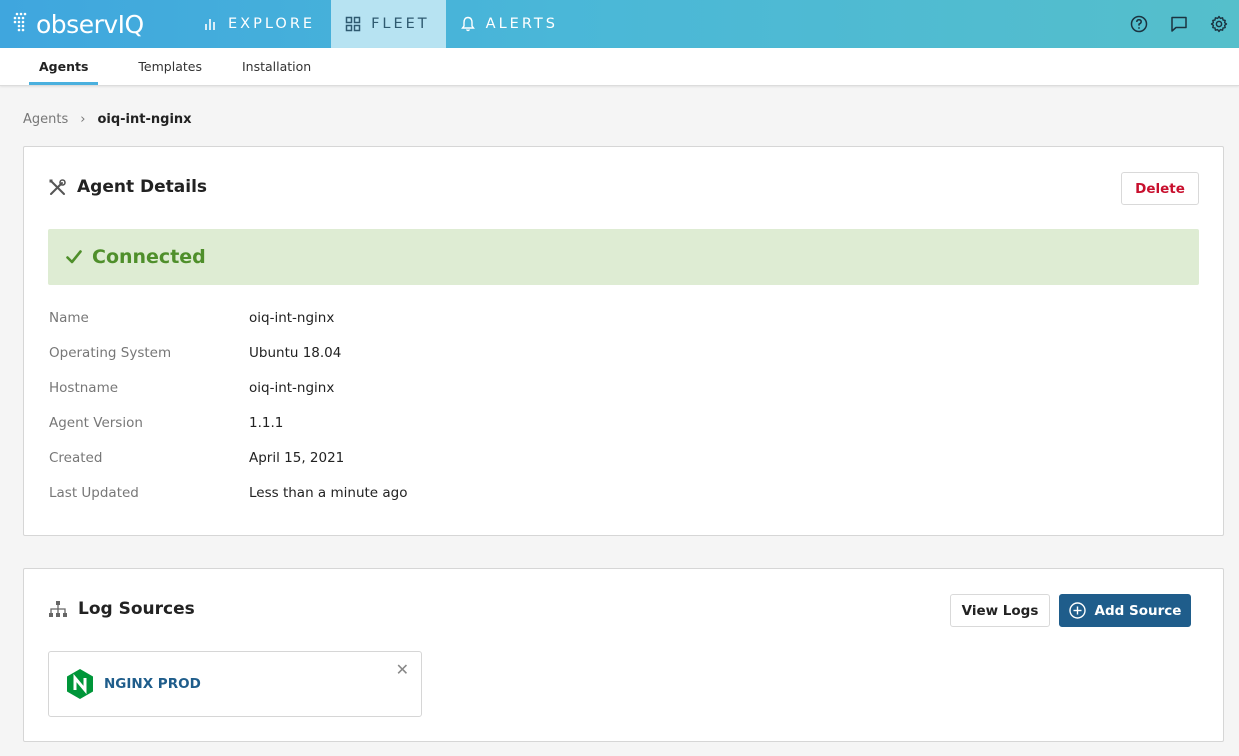 This screenshot has width=1239, height=756. What do you see at coordinates (235, 684) in the screenshot?
I see `log-source-item: NGINX PROD ✕` at bounding box center [235, 684].